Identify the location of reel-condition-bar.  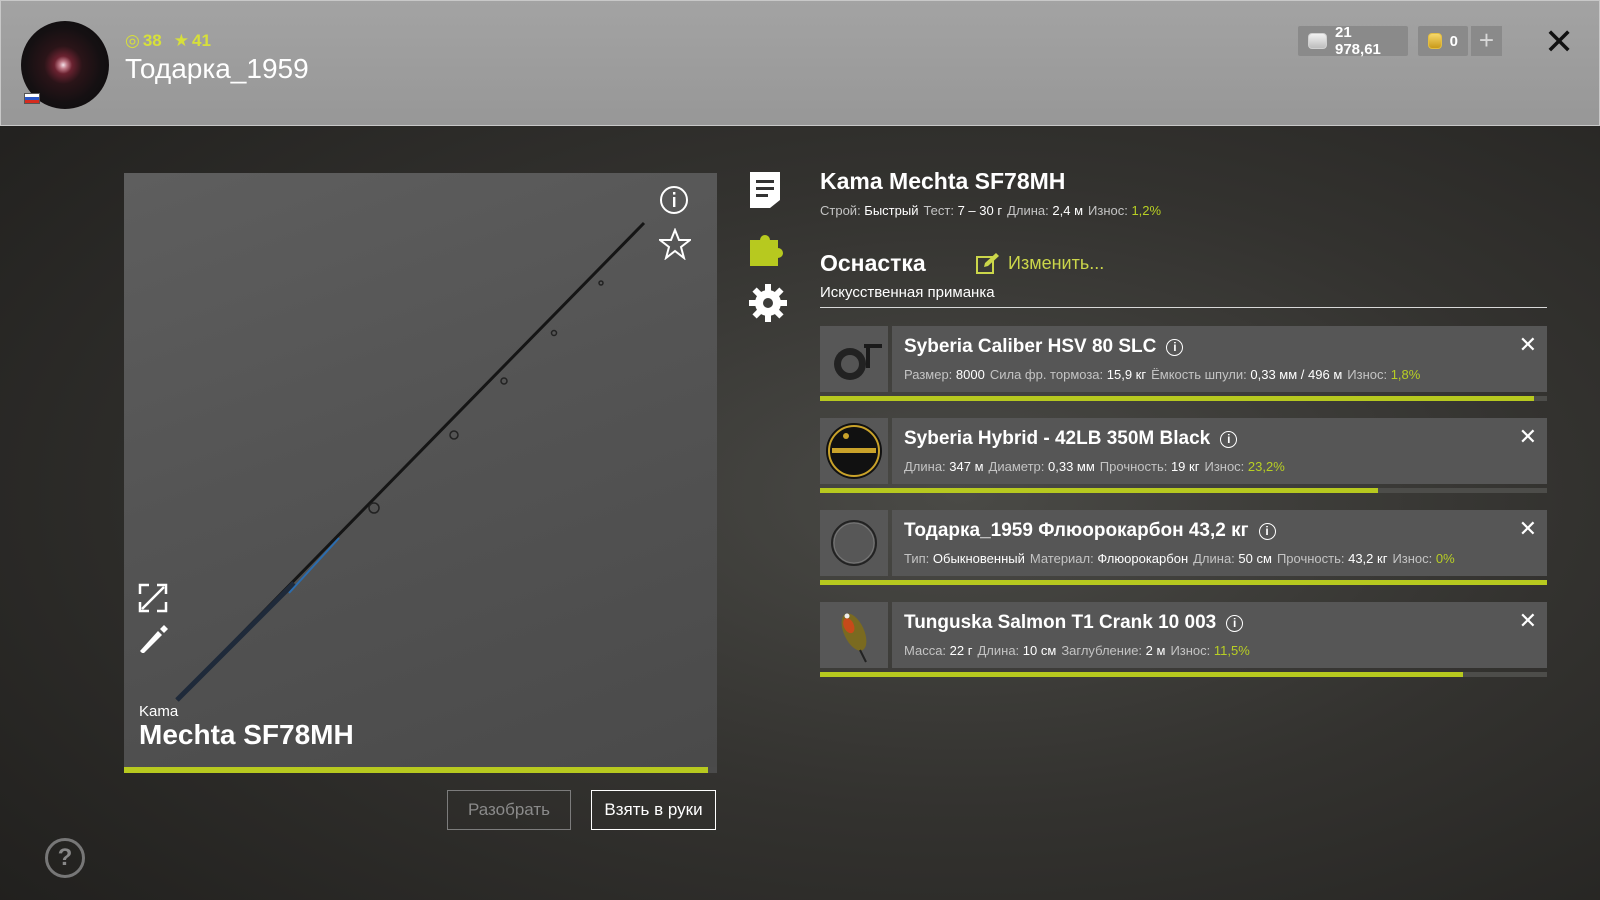
(1183, 398).